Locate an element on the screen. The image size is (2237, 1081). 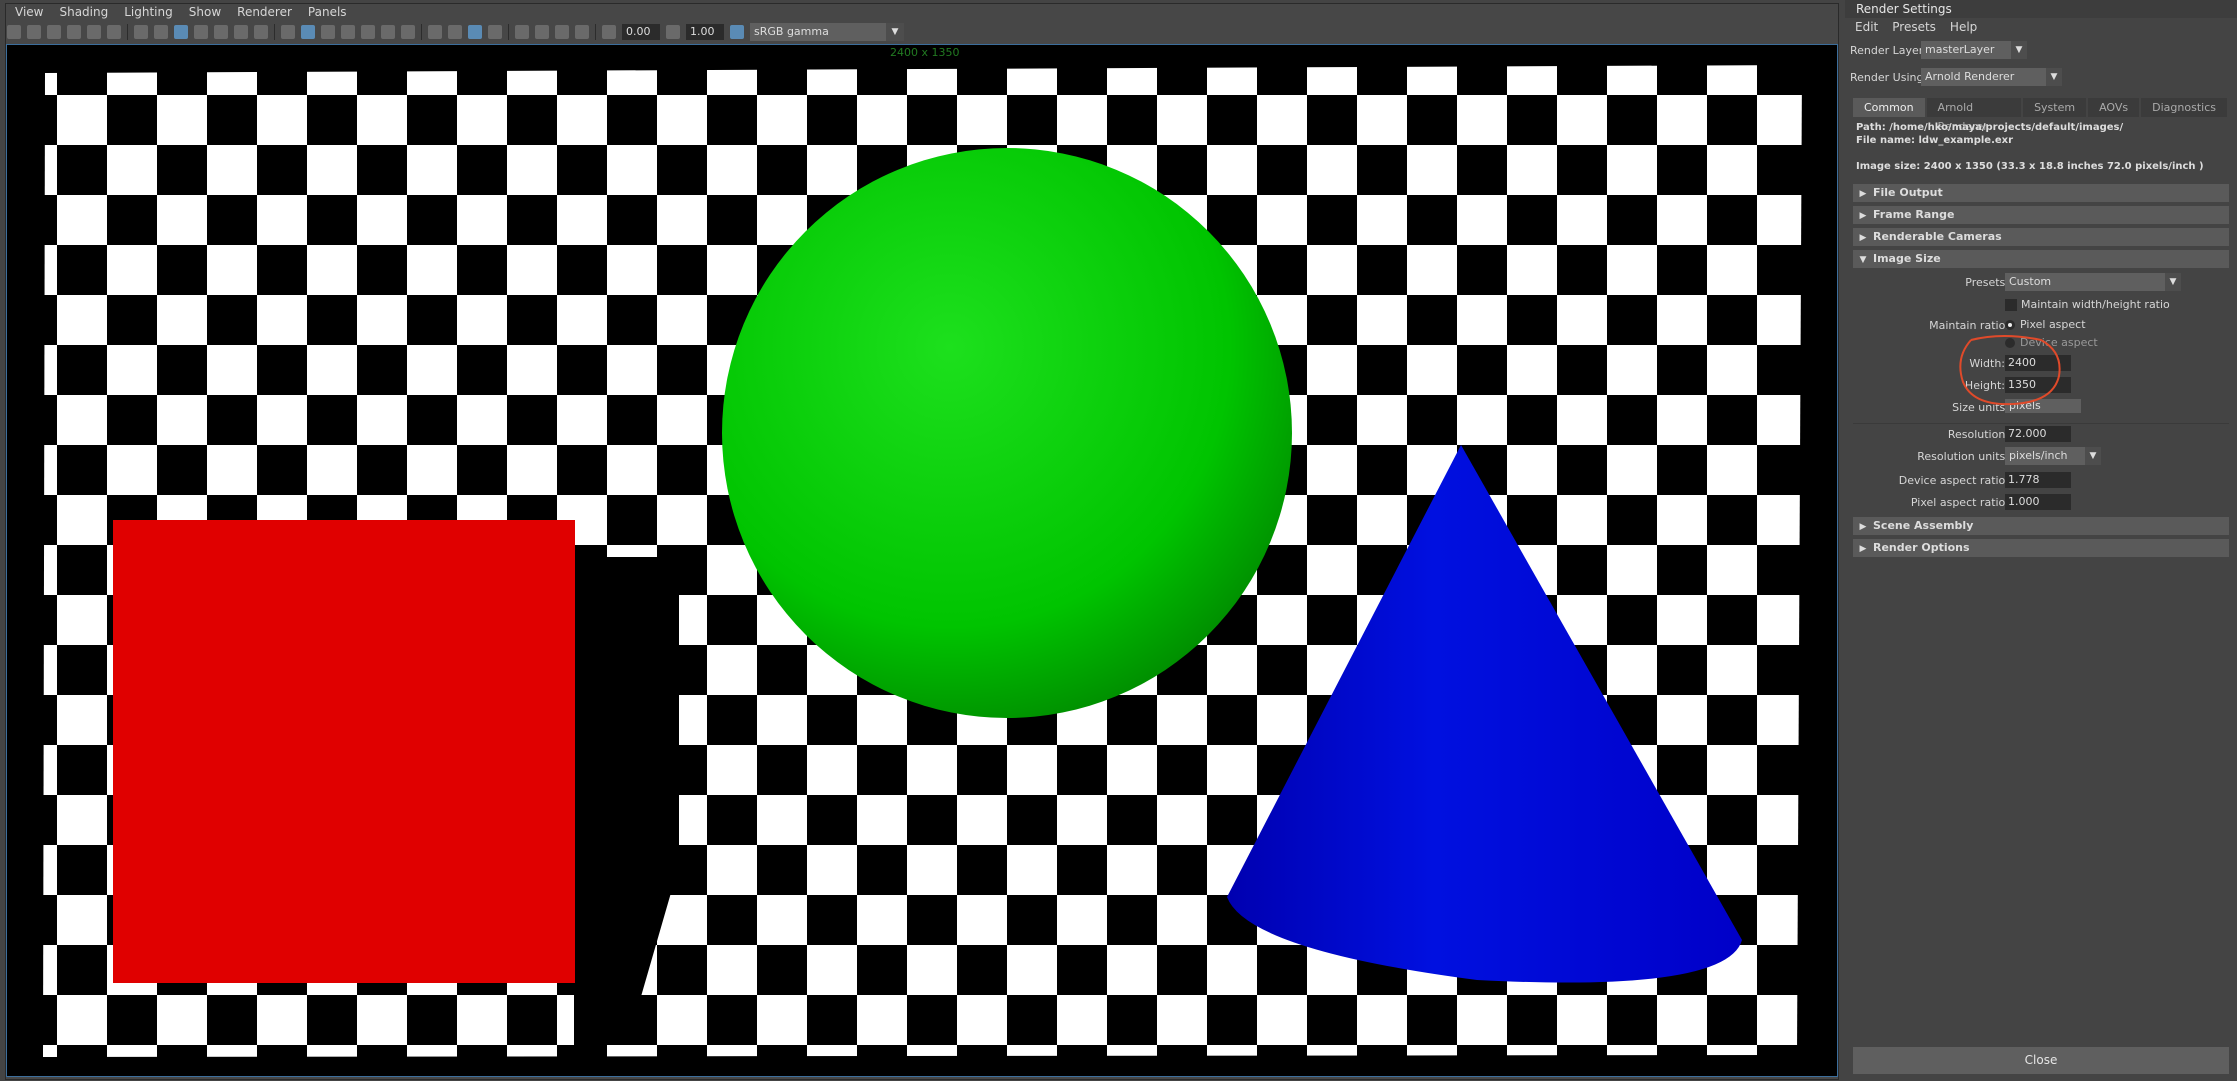
menu-help: Help is located at coordinates (1963, 27).